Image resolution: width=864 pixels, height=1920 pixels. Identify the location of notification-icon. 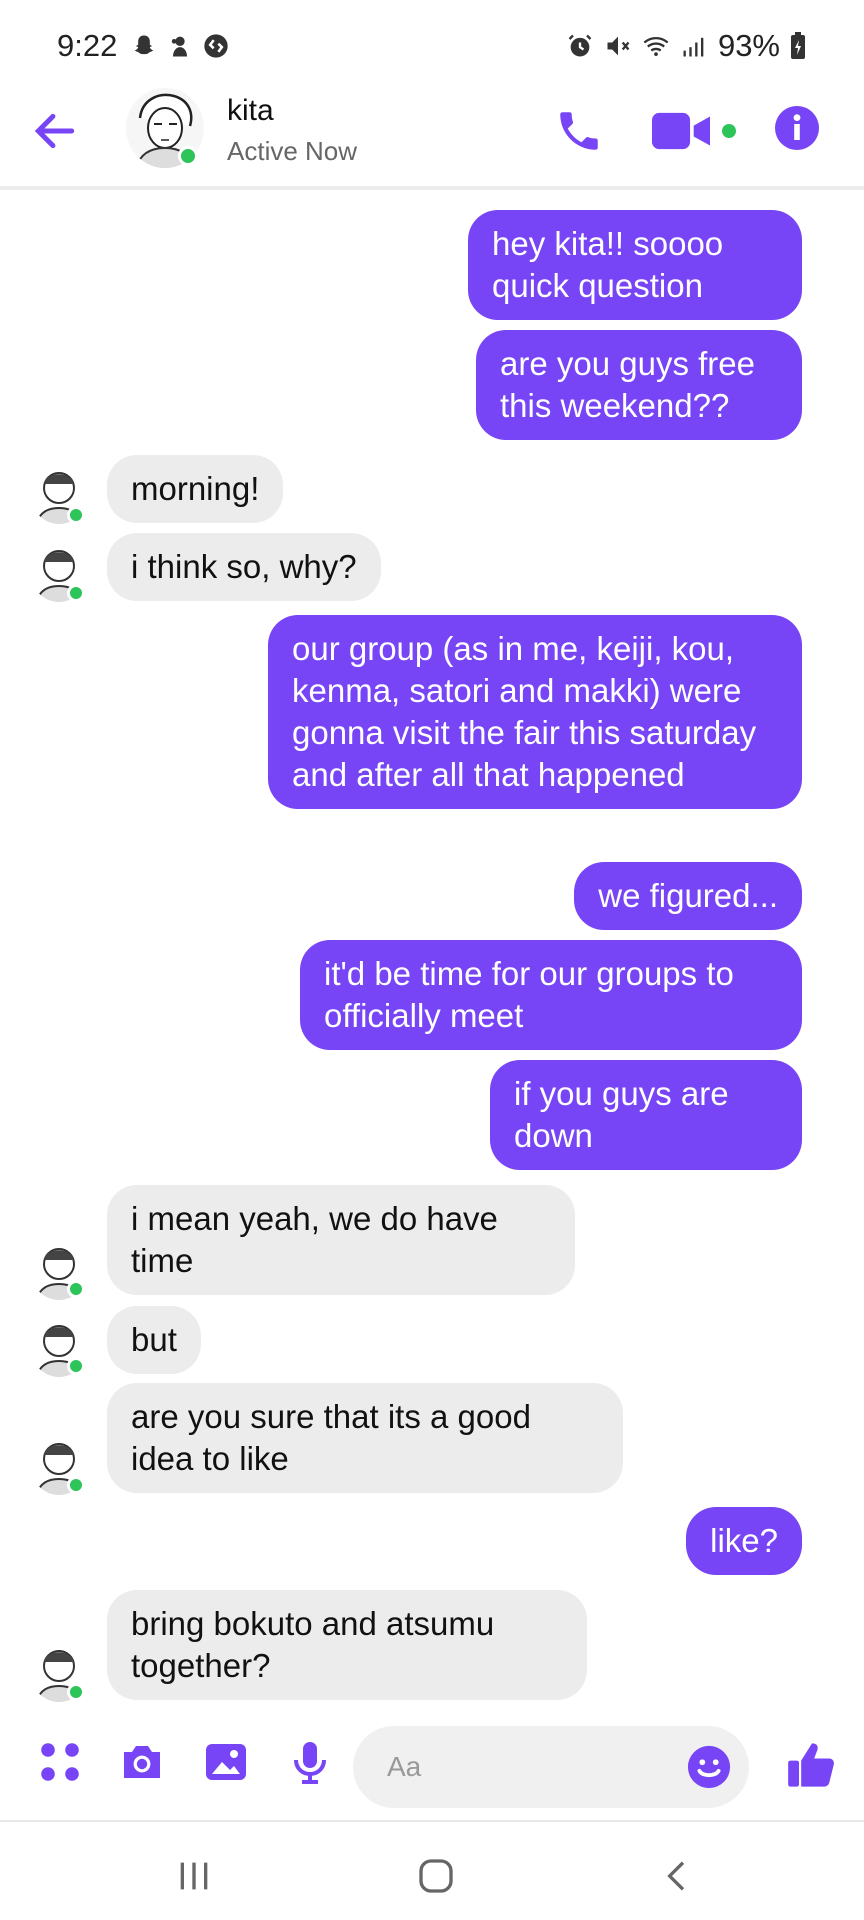
(179, 46).